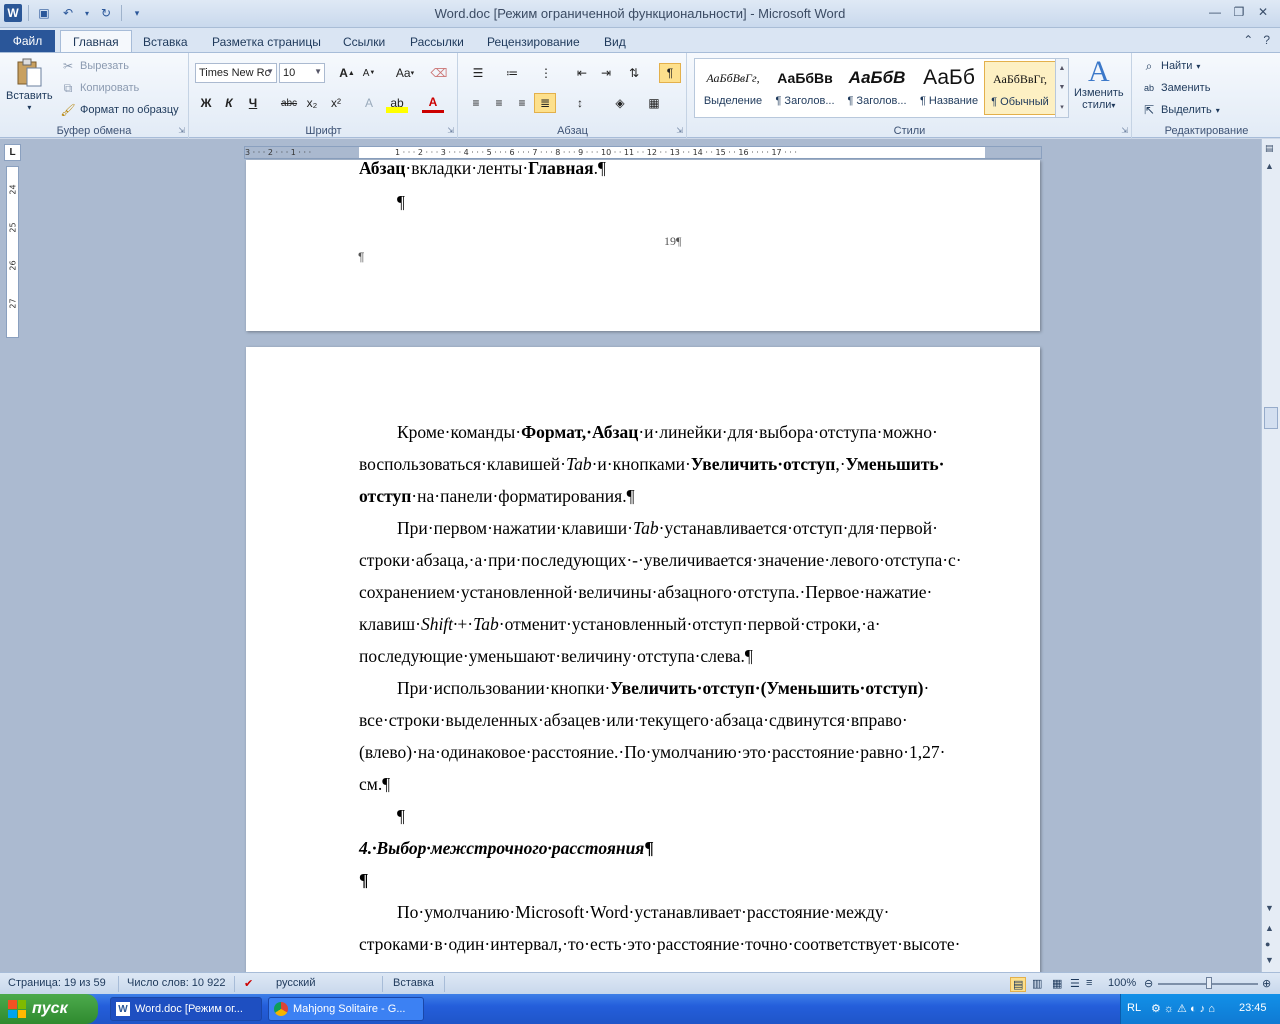 This screenshot has width=1280, height=1024. I want to click on ruler-view-icon: ▤, so click(1269, 148).